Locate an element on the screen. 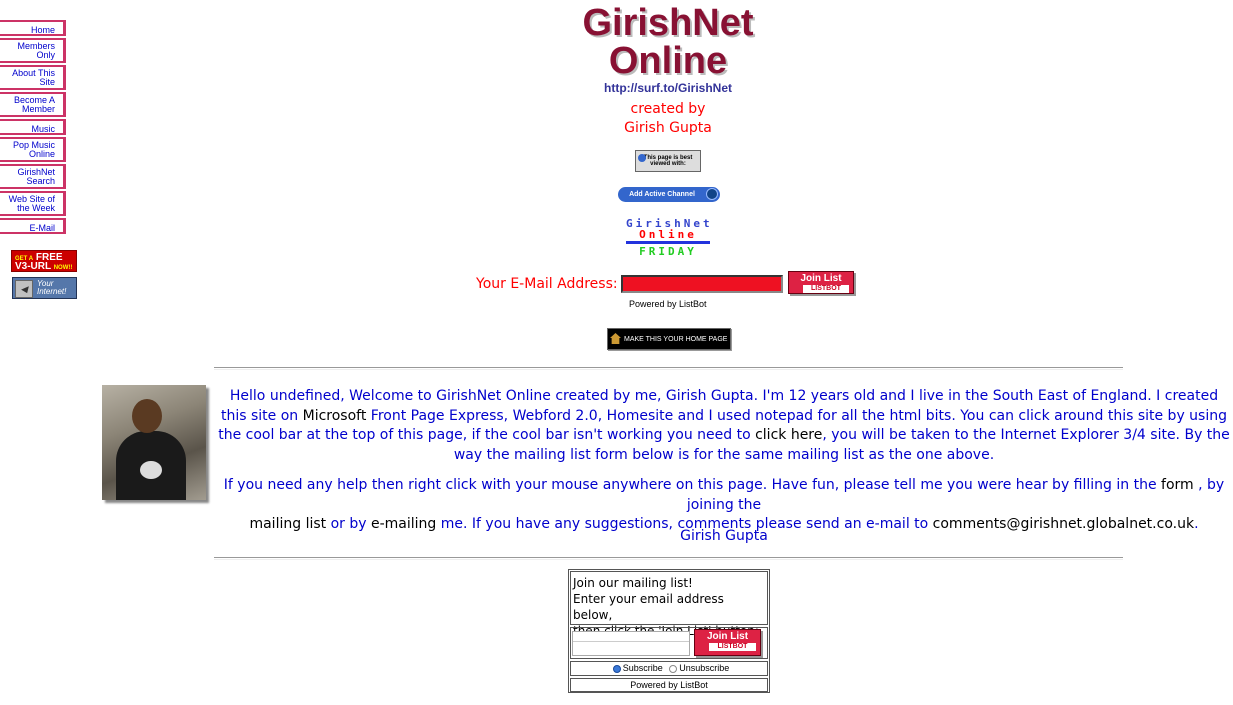 The height and width of the screenshot is (705, 1233). channel-icon is located at coordinates (712, 194).